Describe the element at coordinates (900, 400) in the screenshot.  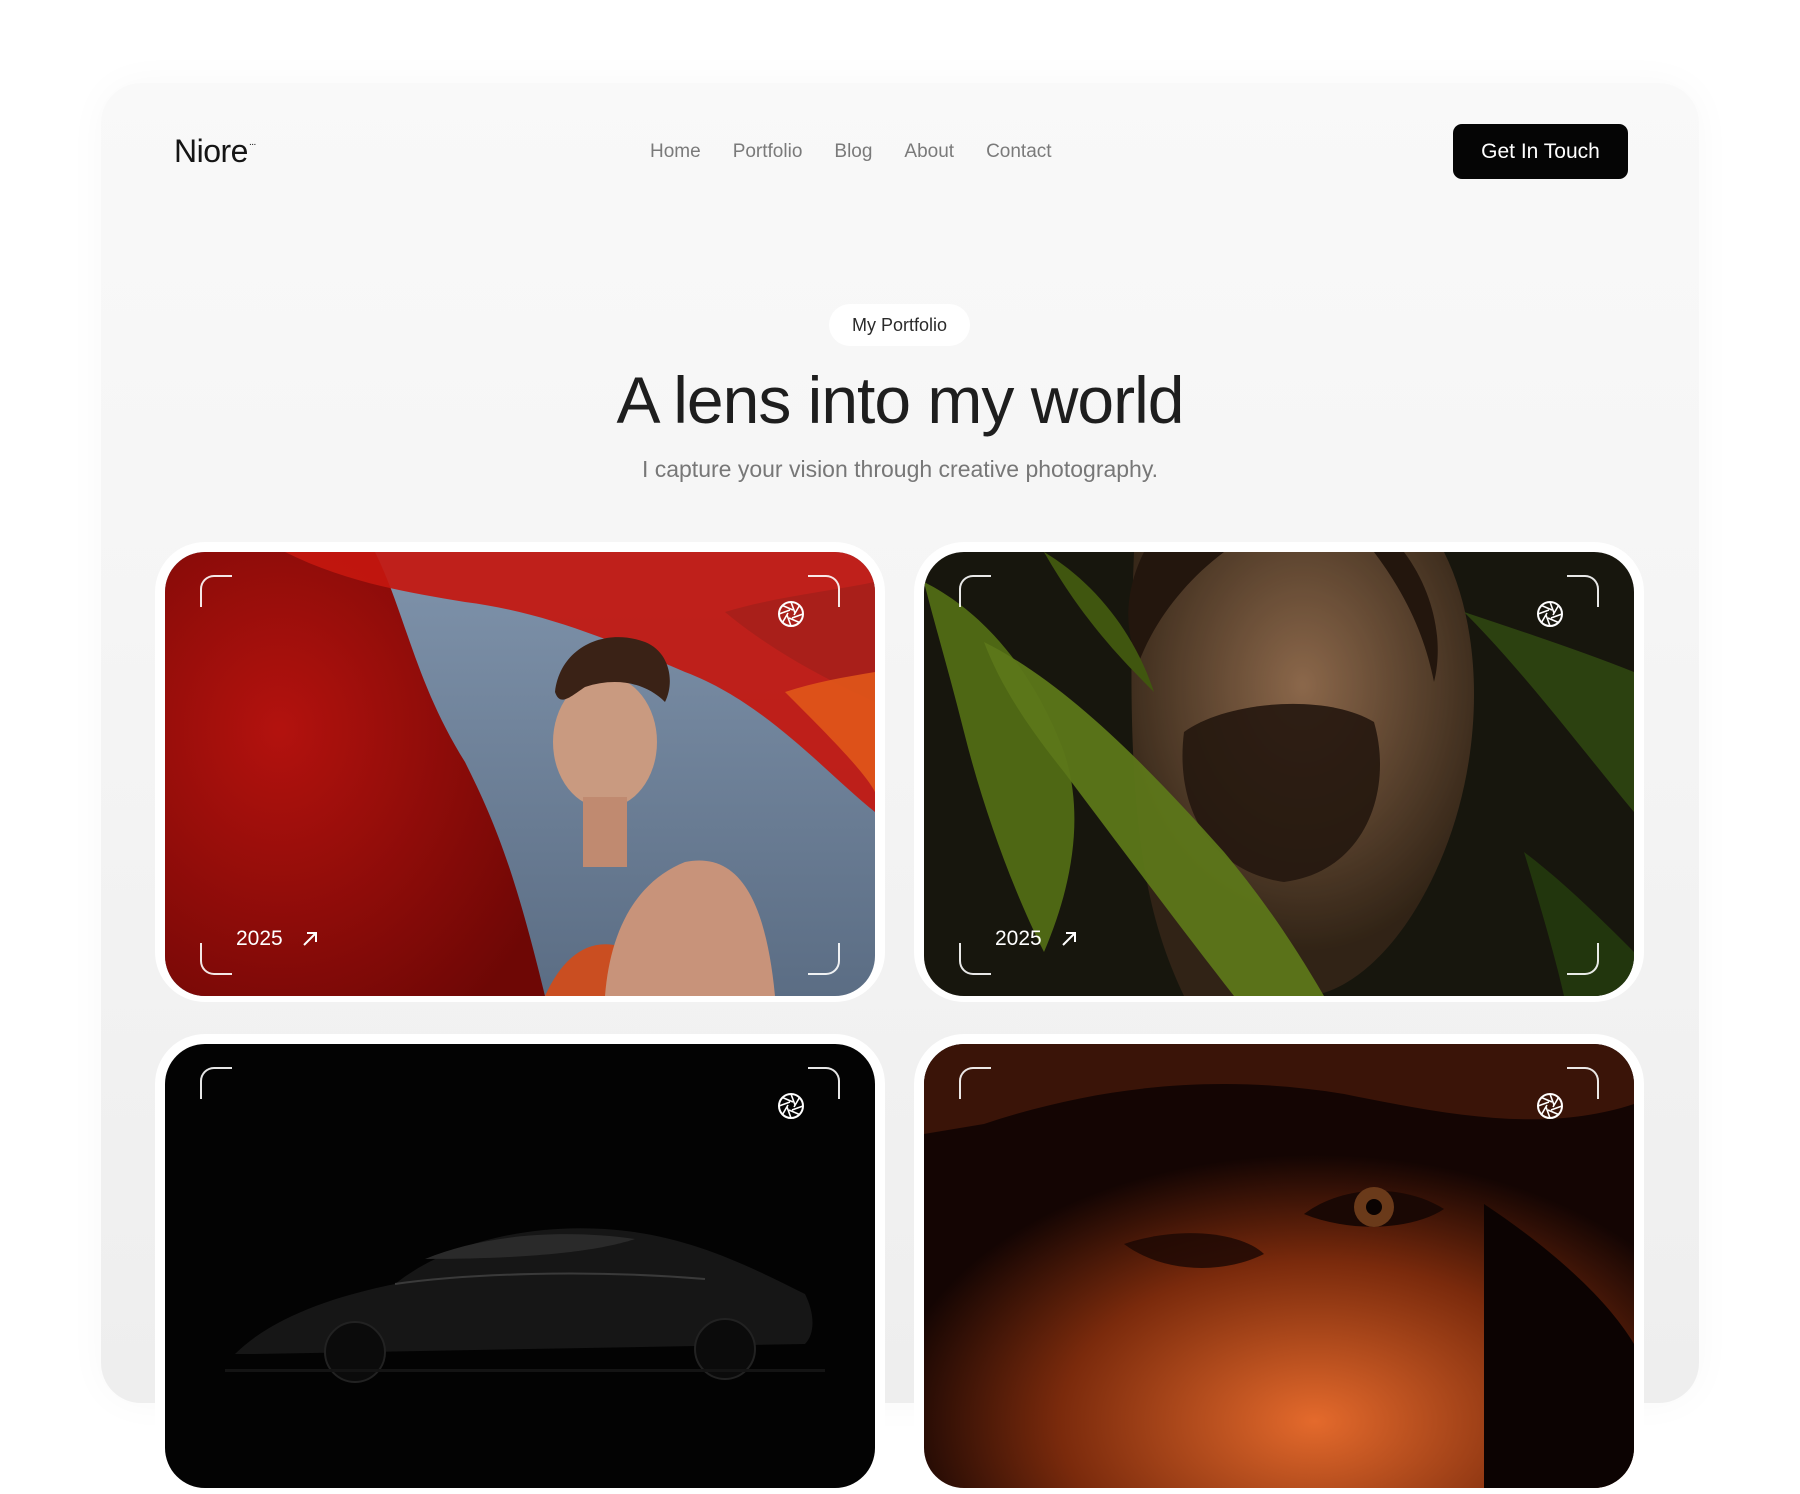
I see `page-title: A lens into my world` at that location.